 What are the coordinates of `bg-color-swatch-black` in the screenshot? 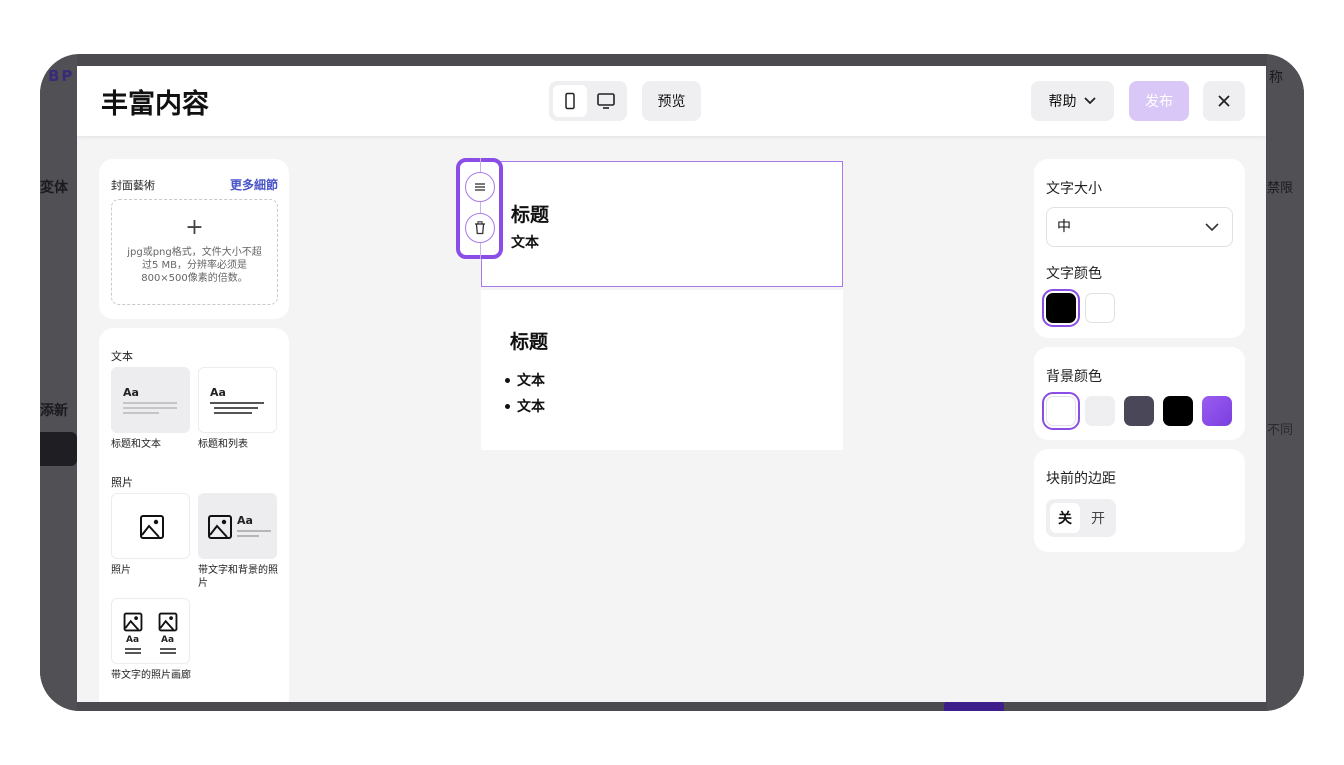 It's located at (1178, 411).